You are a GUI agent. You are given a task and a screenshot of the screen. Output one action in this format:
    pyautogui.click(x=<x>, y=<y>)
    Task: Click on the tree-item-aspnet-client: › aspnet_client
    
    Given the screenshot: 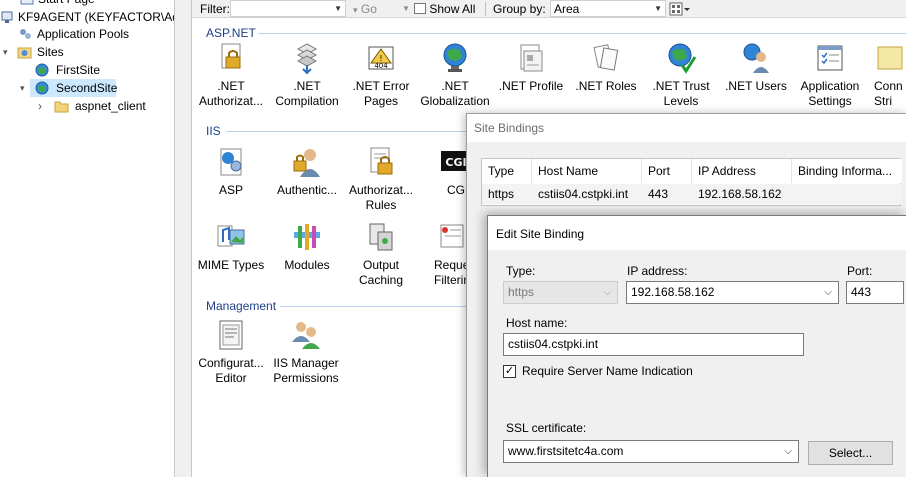 What is the action you would take?
    pyautogui.click(x=87, y=106)
    